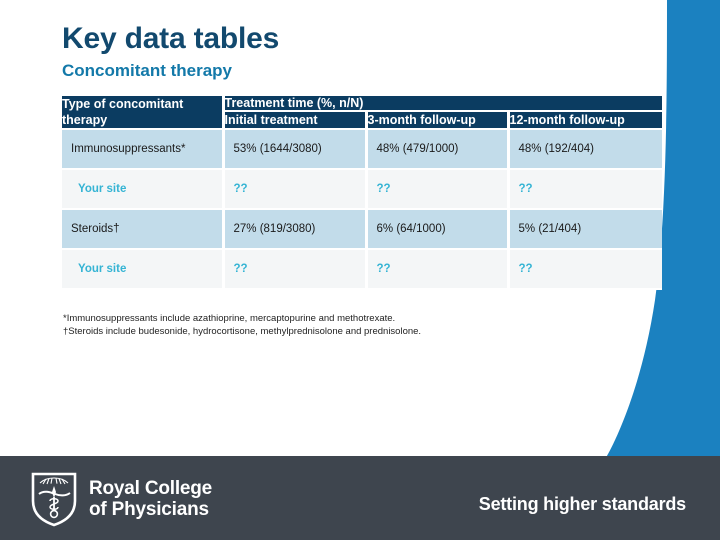  I want to click on cell-steroids-3month: 6% (64/1000), so click(438, 229).